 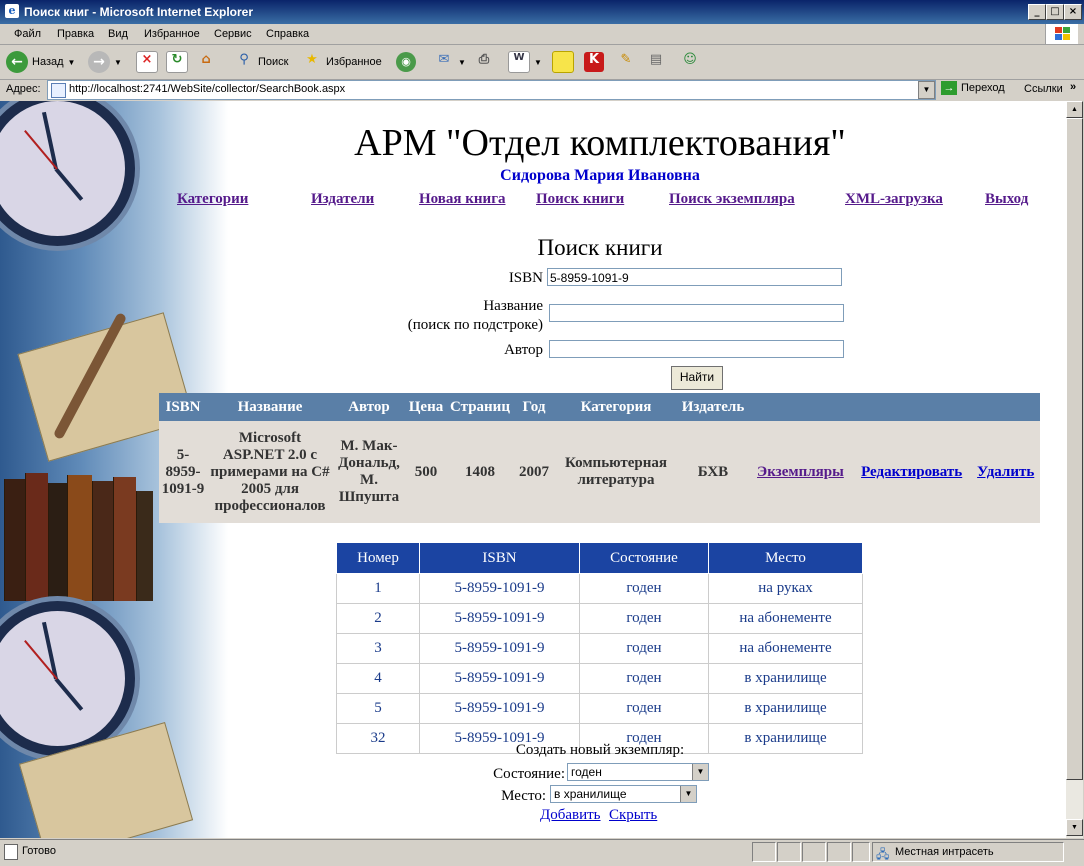 What do you see at coordinates (861, 852) in the screenshot?
I see `status-cell` at bounding box center [861, 852].